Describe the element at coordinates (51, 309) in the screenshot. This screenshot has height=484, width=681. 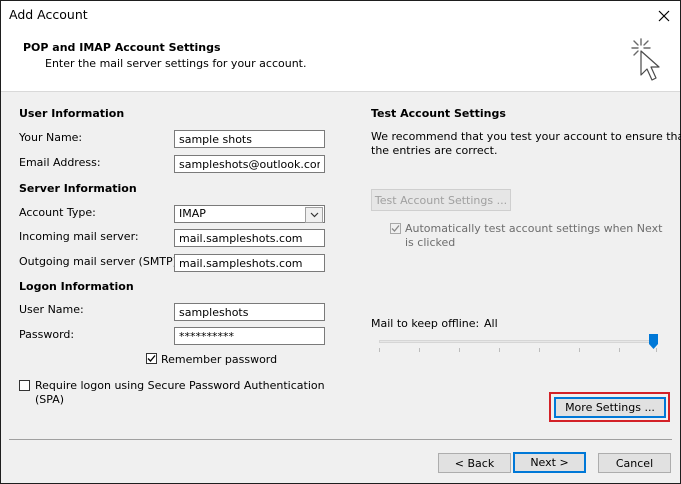
I see `user-name-label: User Name:` at that location.